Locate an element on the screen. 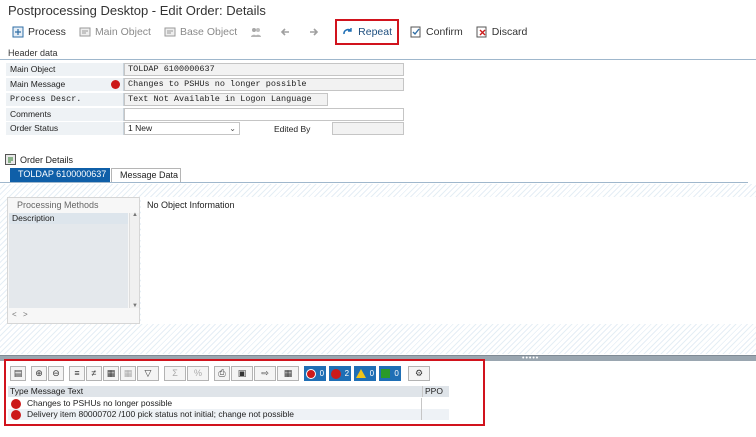  view-icon: ▣ is located at coordinates (242, 373).